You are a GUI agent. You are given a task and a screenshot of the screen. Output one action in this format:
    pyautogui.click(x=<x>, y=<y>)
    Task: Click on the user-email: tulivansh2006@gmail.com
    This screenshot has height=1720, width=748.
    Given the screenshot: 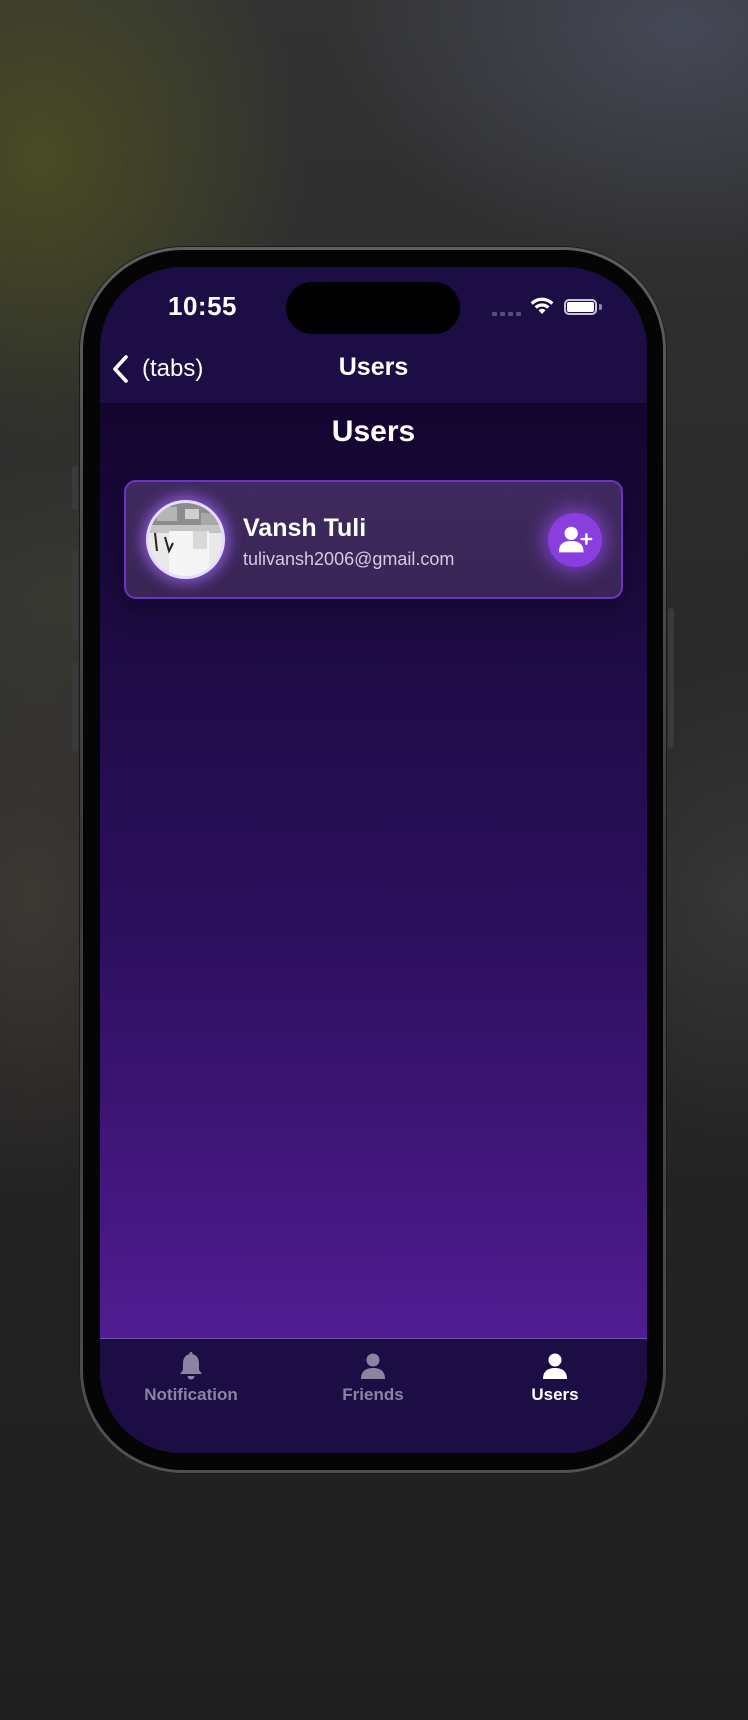 What is the action you would take?
    pyautogui.click(x=349, y=559)
    